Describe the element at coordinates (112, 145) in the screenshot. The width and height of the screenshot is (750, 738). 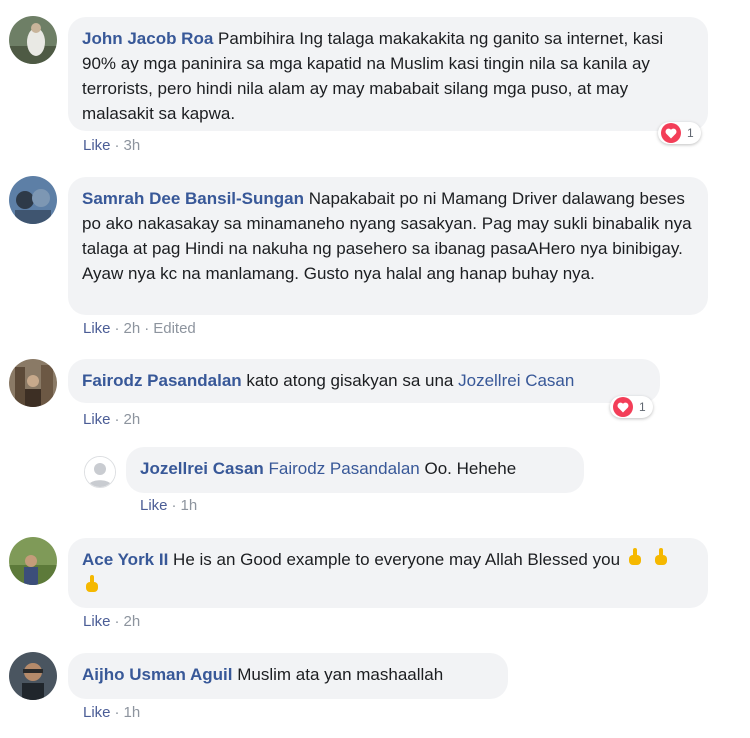
I see `comment-actions: Like · 3h` at that location.